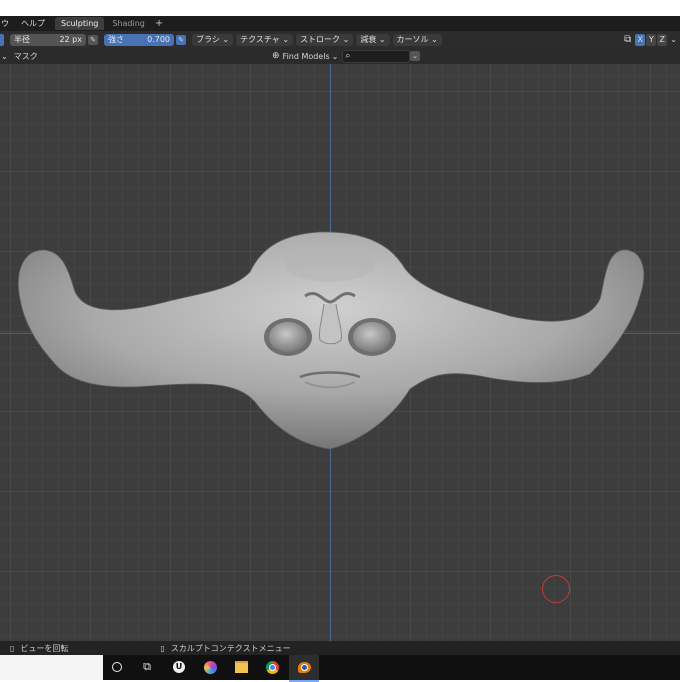 The image size is (680, 682). Describe the element at coordinates (651, 39) in the screenshot. I see `mirror-y-toggle: Y` at that location.